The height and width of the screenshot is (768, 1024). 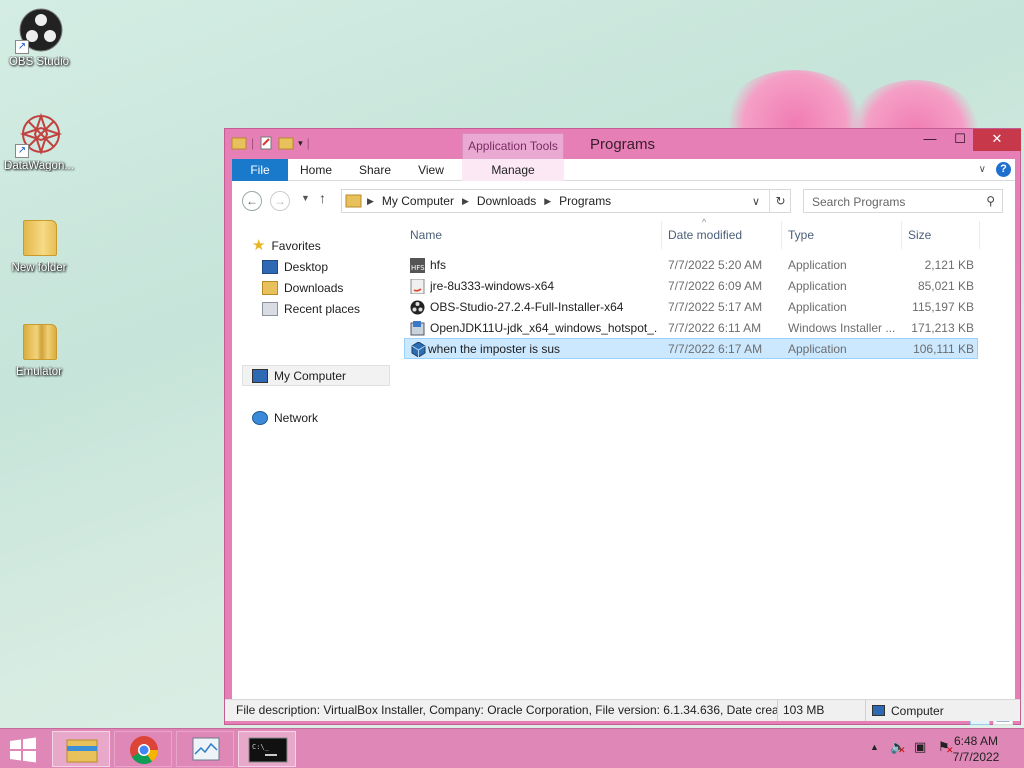 I want to click on taskbar-chrome, so click(x=143, y=749).